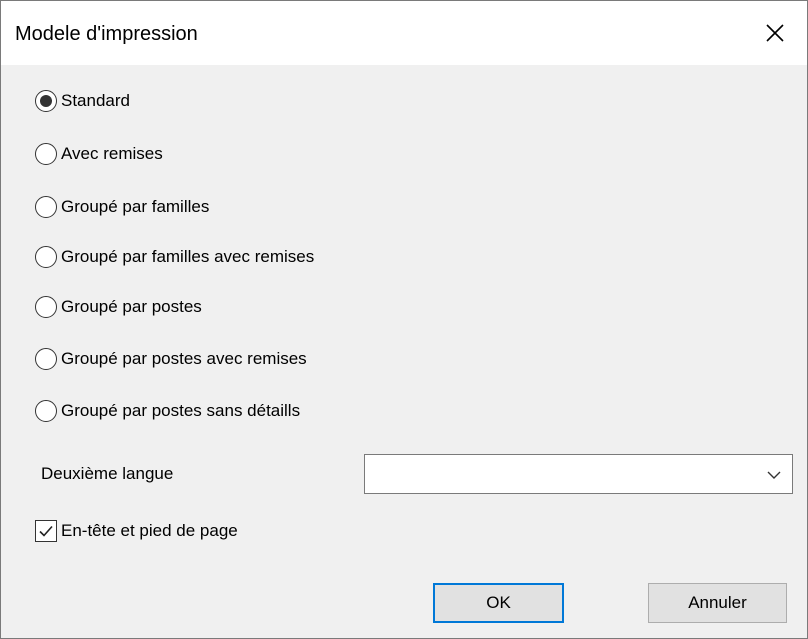 This screenshot has width=808, height=639. I want to click on window-title: Modele d'impression, so click(106, 34).